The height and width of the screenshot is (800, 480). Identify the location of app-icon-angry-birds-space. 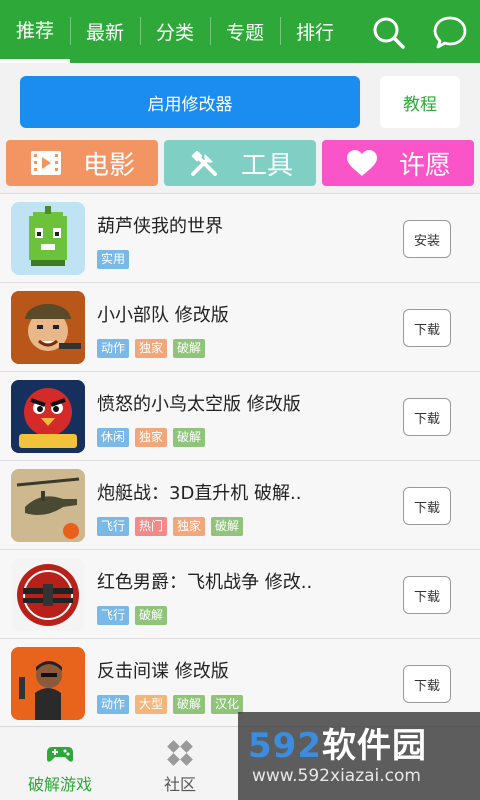
(48, 416).